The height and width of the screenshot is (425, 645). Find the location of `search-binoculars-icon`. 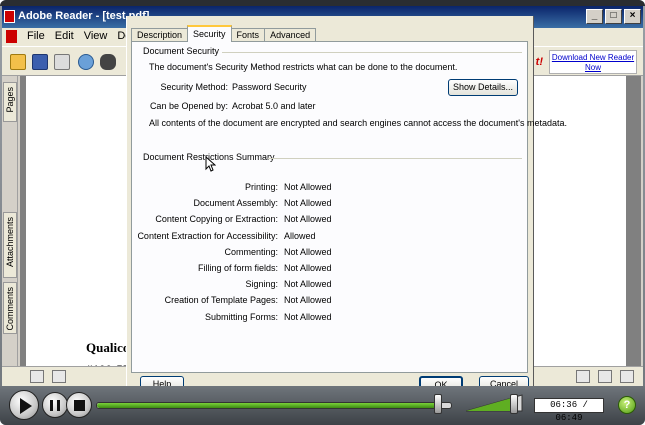

search-binoculars-icon is located at coordinates (108, 62).